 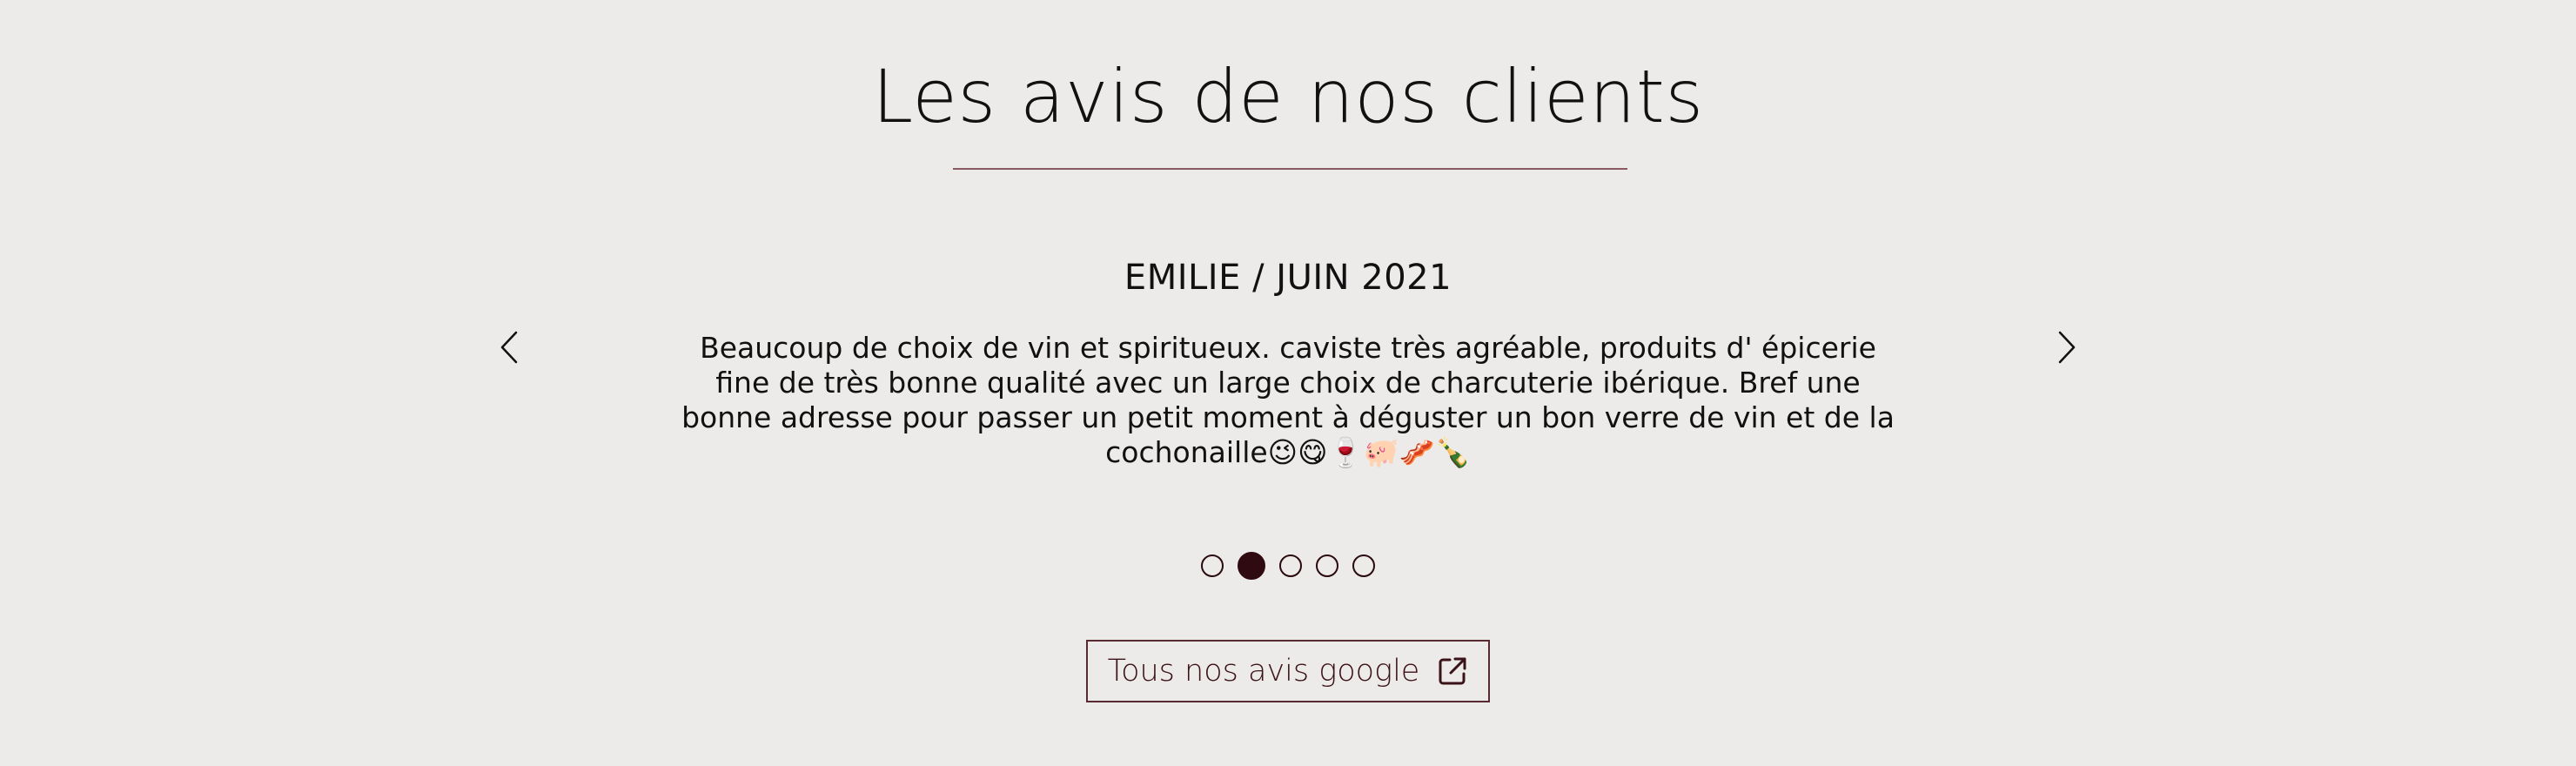 I want to click on chevron-left-icon, so click(x=509, y=347).